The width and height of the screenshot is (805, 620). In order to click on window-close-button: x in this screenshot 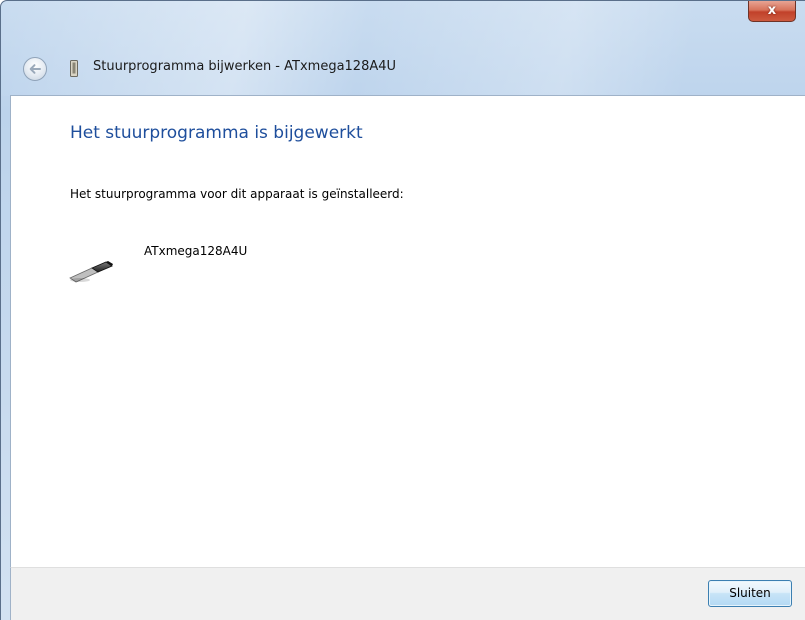, I will do `click(772, 11)`.